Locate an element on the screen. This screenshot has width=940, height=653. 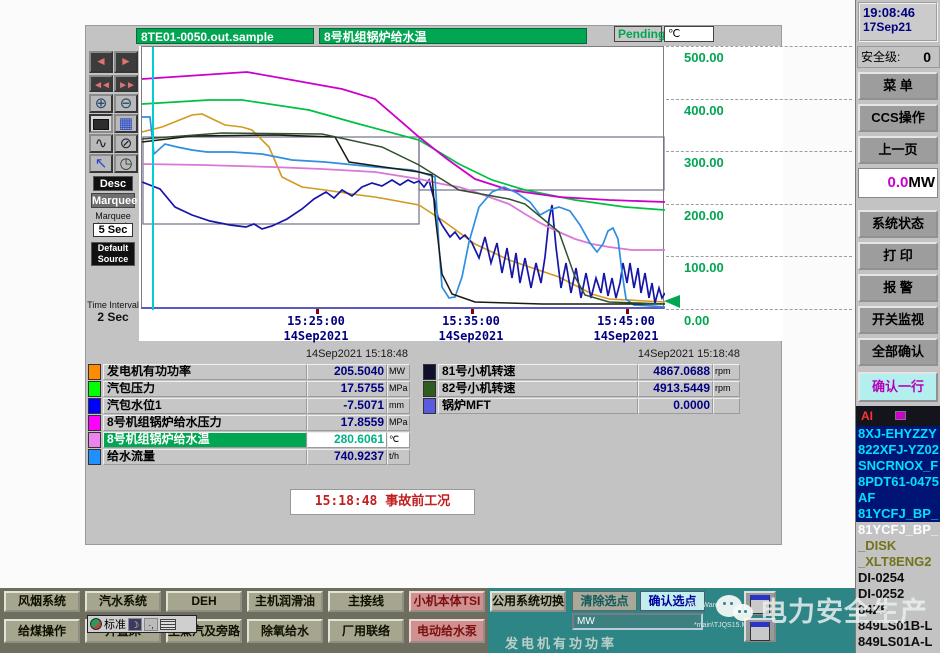
date-text: 17Sep21 is located at coordinates (887, 27).